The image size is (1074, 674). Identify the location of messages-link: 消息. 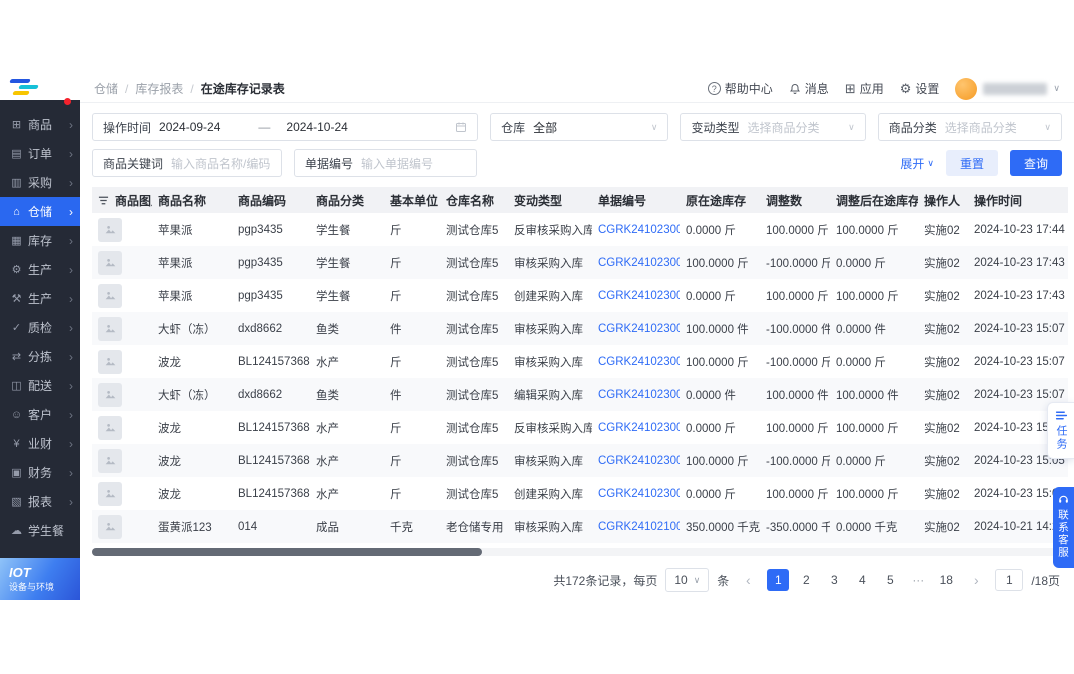
(809, 88).